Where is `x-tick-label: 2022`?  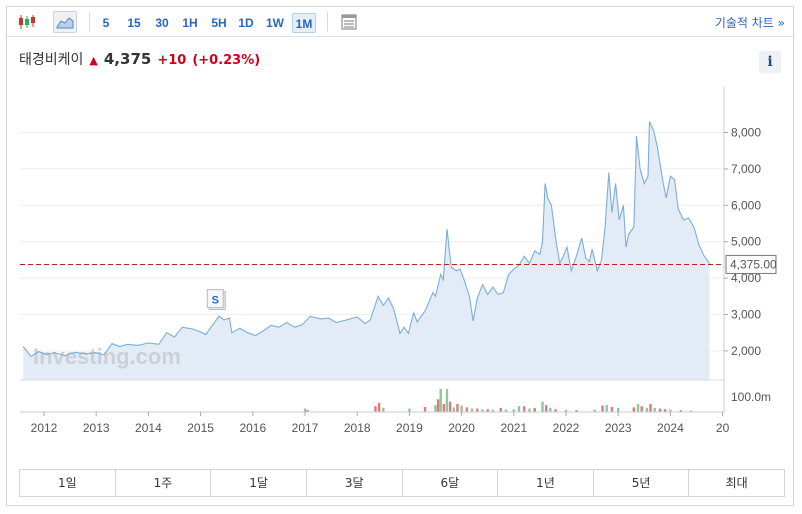 x-tick-label: 2022 is located at coordinates (566, 428).